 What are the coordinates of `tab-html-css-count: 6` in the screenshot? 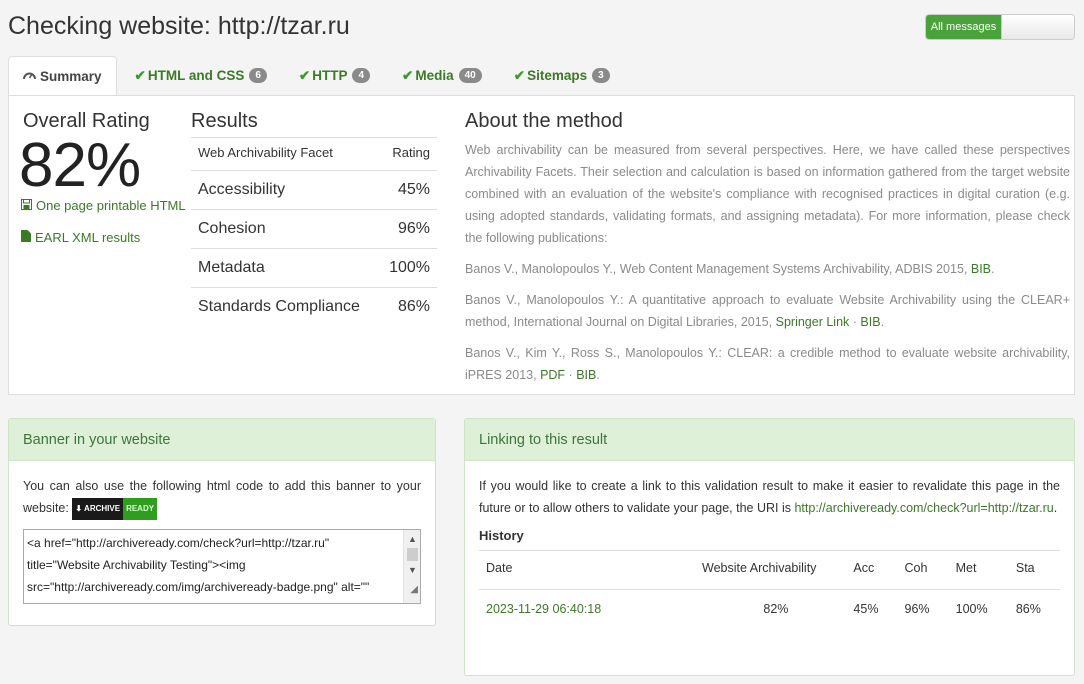 It's located at (258, 75).